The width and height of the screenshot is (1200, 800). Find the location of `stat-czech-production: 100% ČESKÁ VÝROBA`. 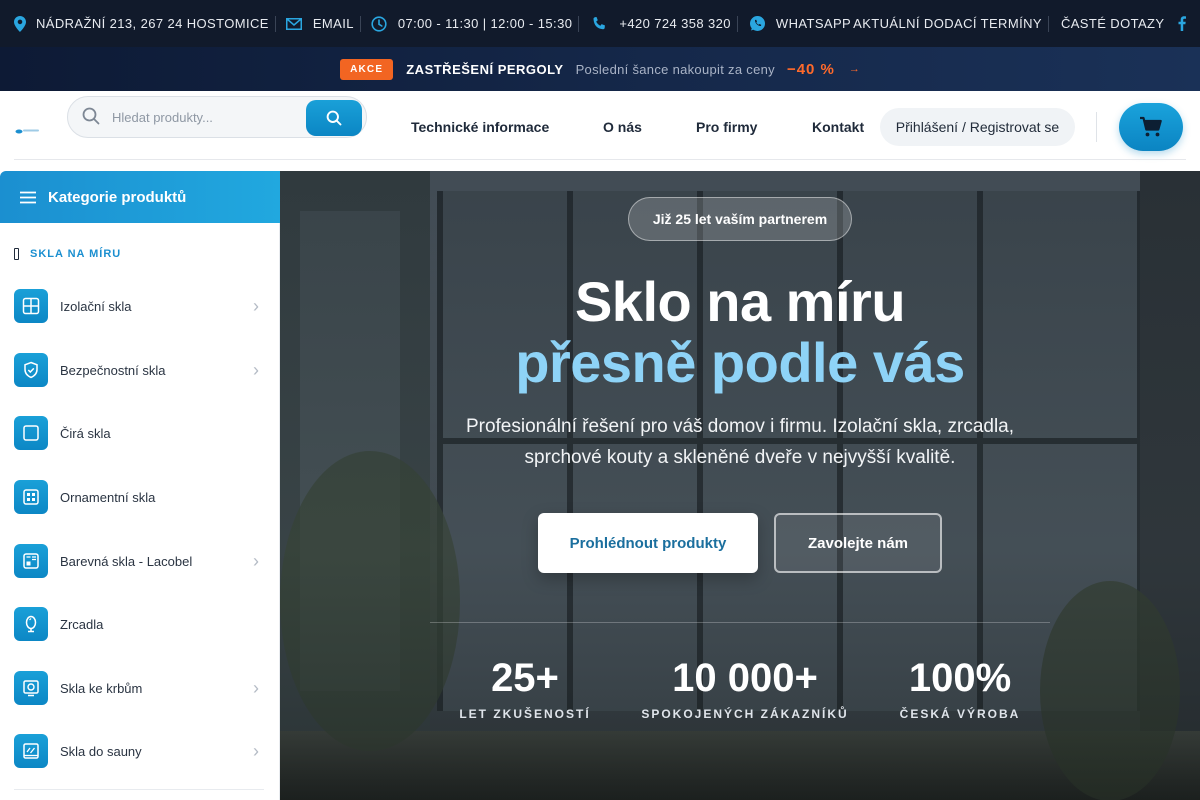

stat-czech-production: 100% ČESKÁ VÝROBA is located at coordinates (960, 688).